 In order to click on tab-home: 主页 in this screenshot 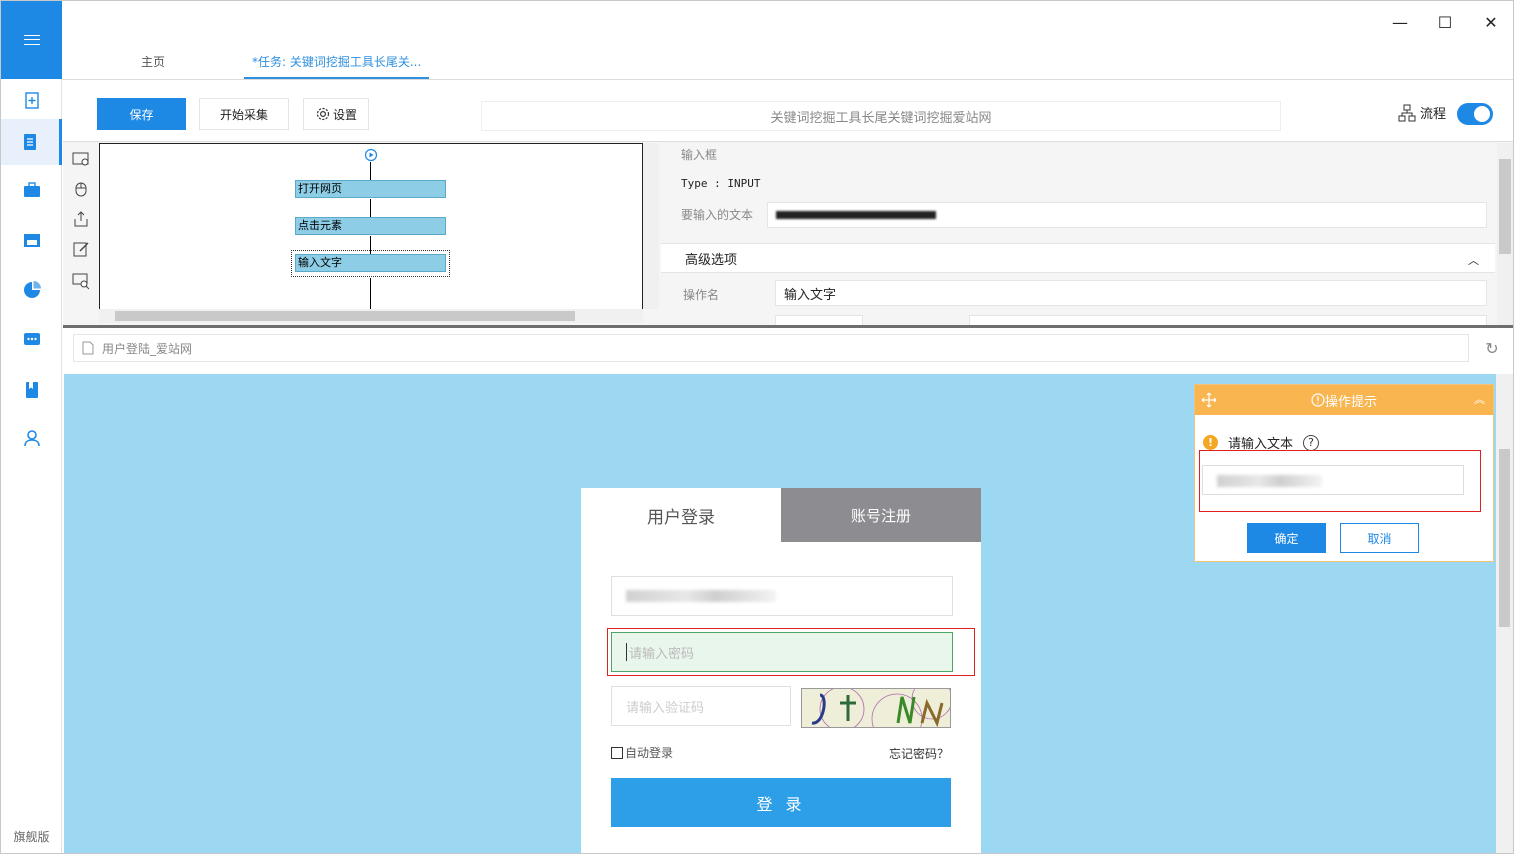, I will do `click(153, 66)`.